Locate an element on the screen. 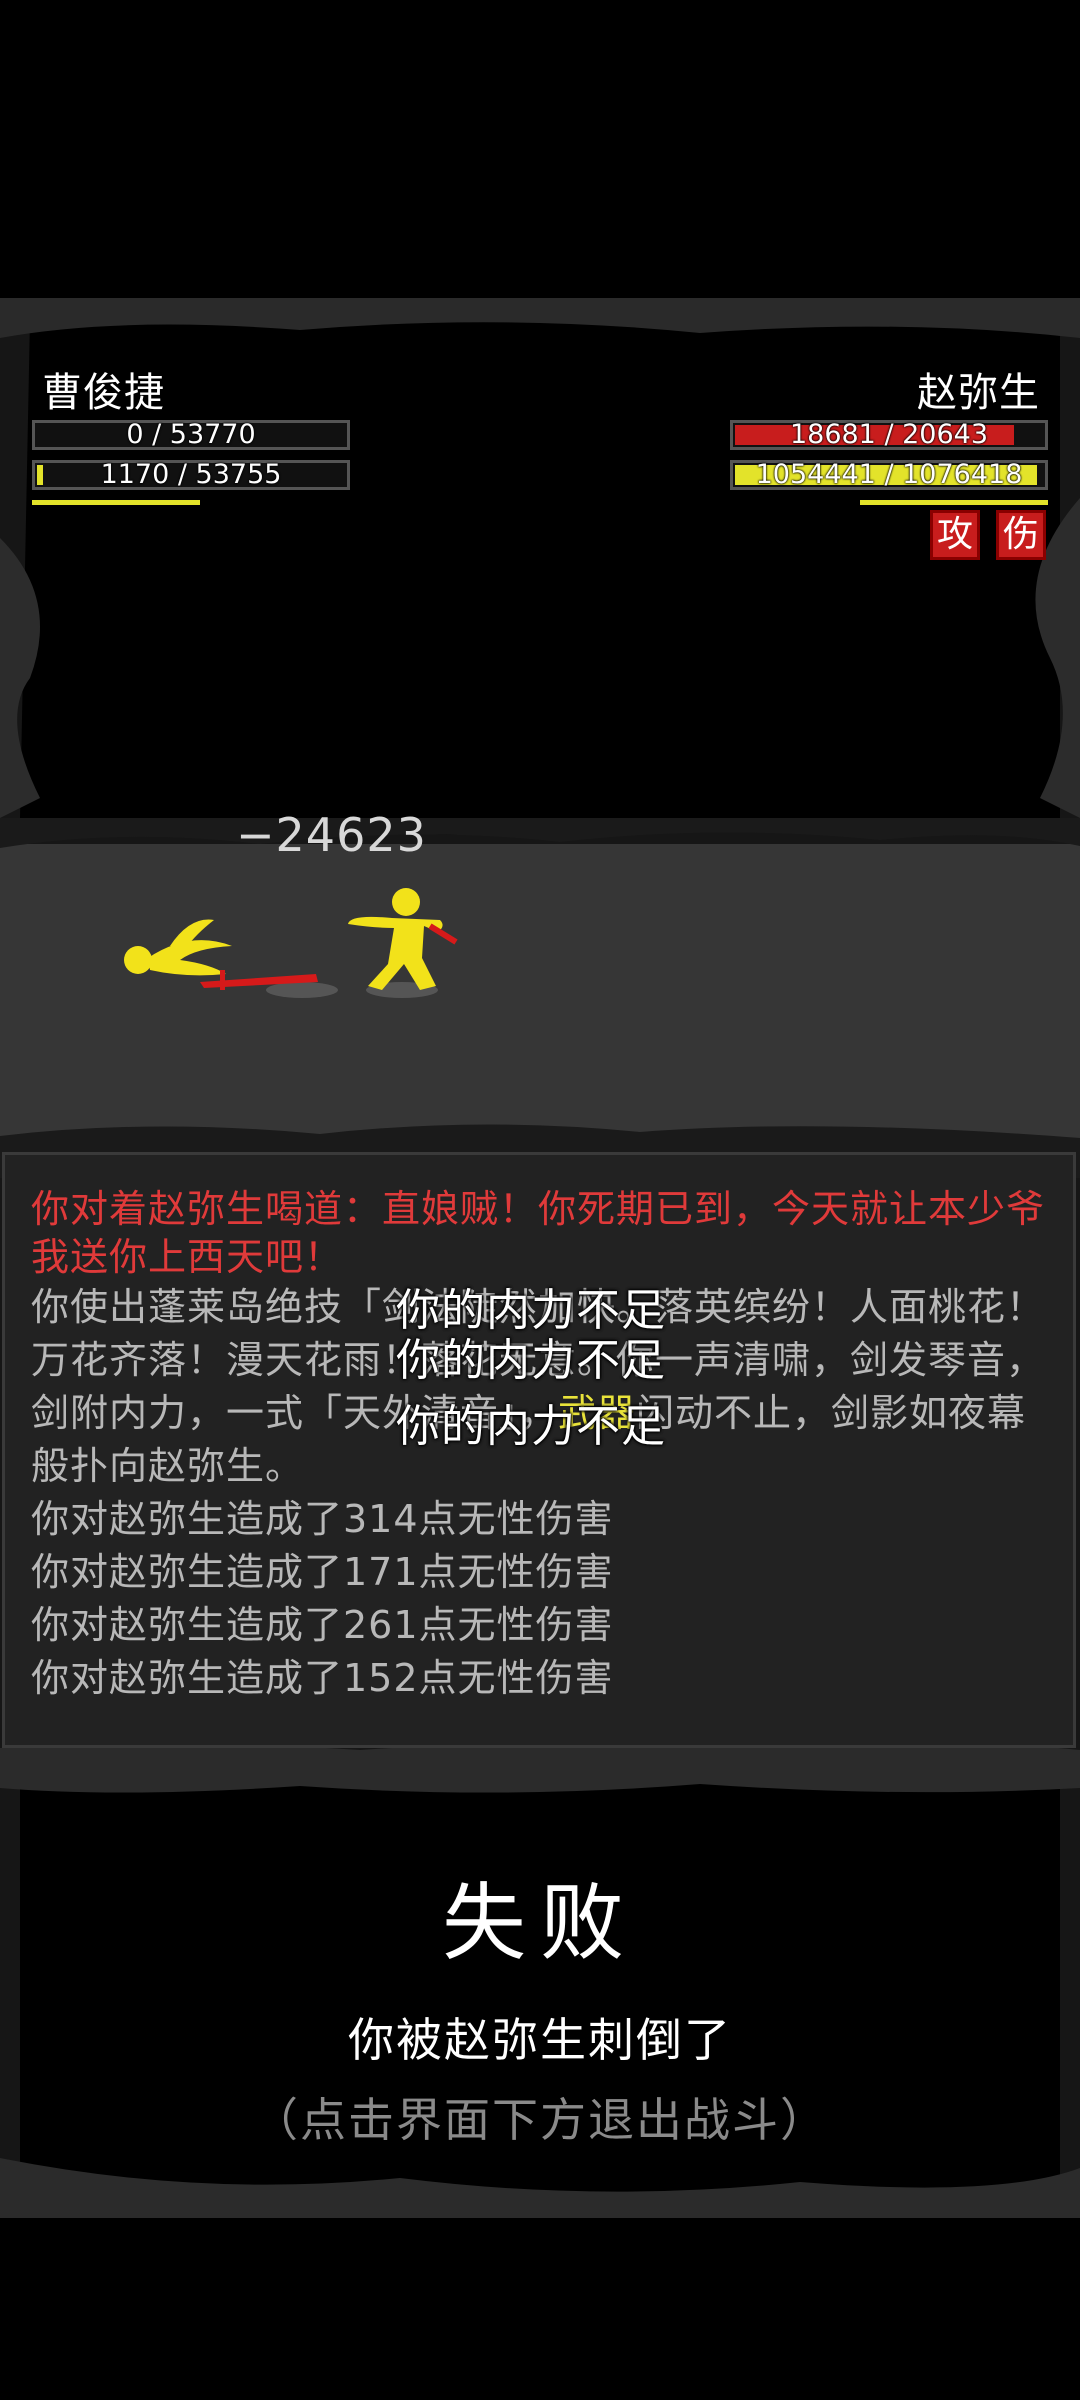 The height and width of the screenshot is (2400, 1080). log-damage-line: 你对赵弥生造成了314点无性伤害 is located at coordinates (322, 1519).